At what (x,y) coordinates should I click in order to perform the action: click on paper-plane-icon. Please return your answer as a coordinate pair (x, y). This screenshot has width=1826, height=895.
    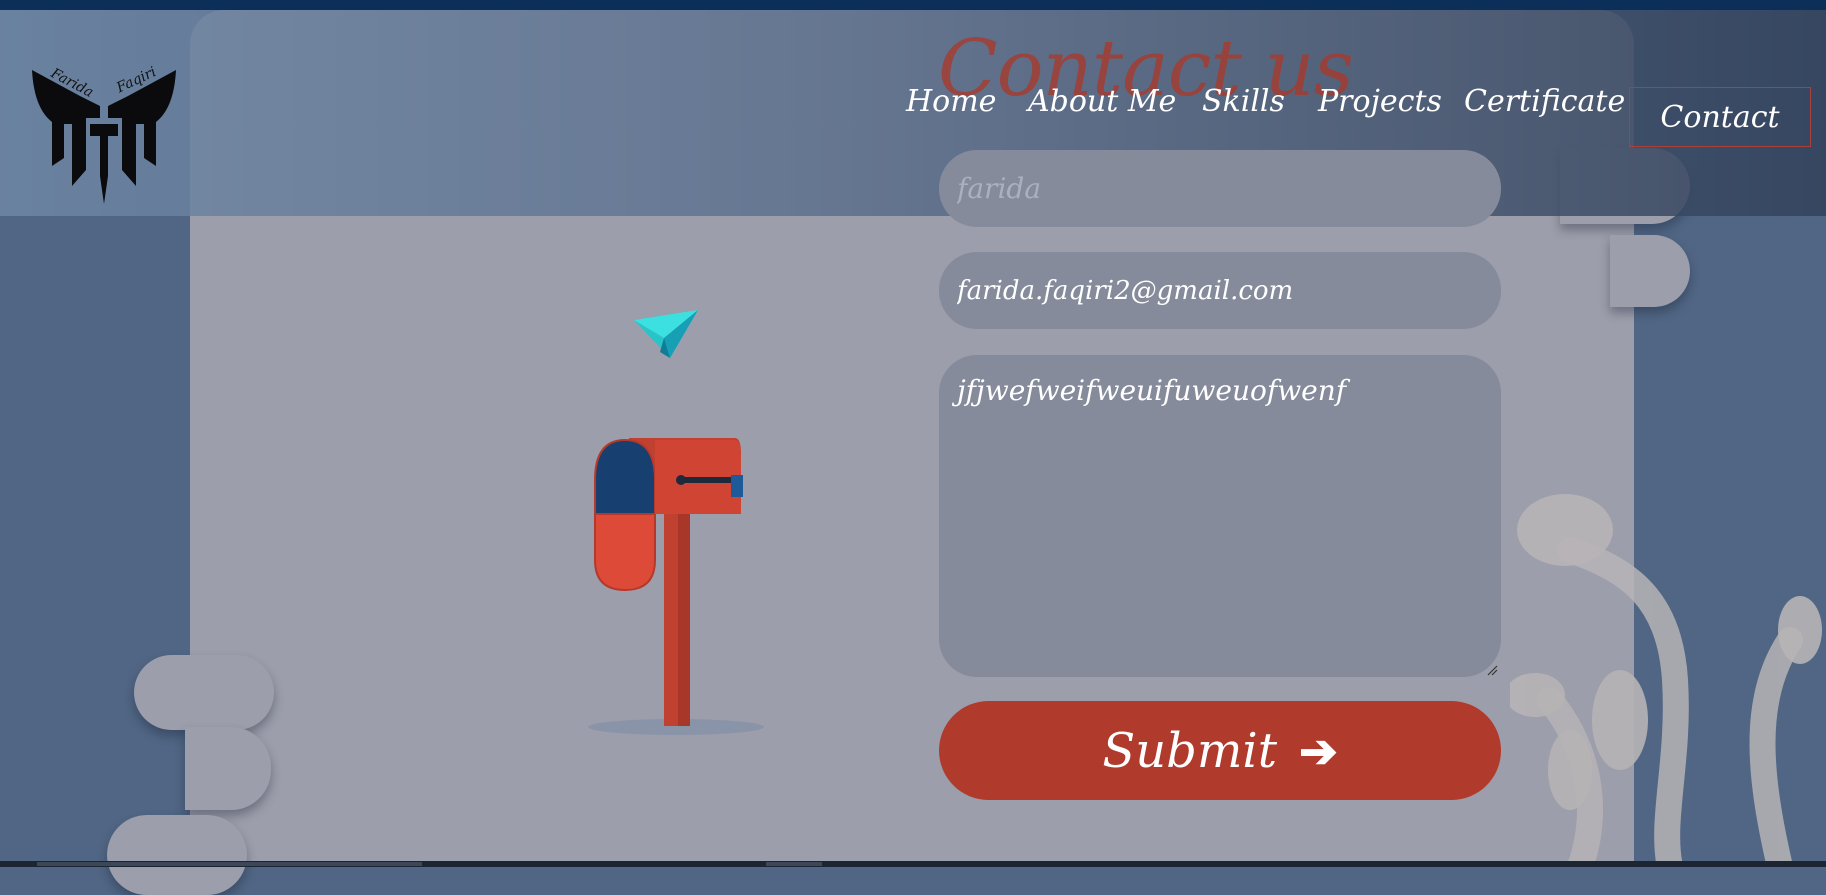
    Looking at the image, I should click on (666, 334).